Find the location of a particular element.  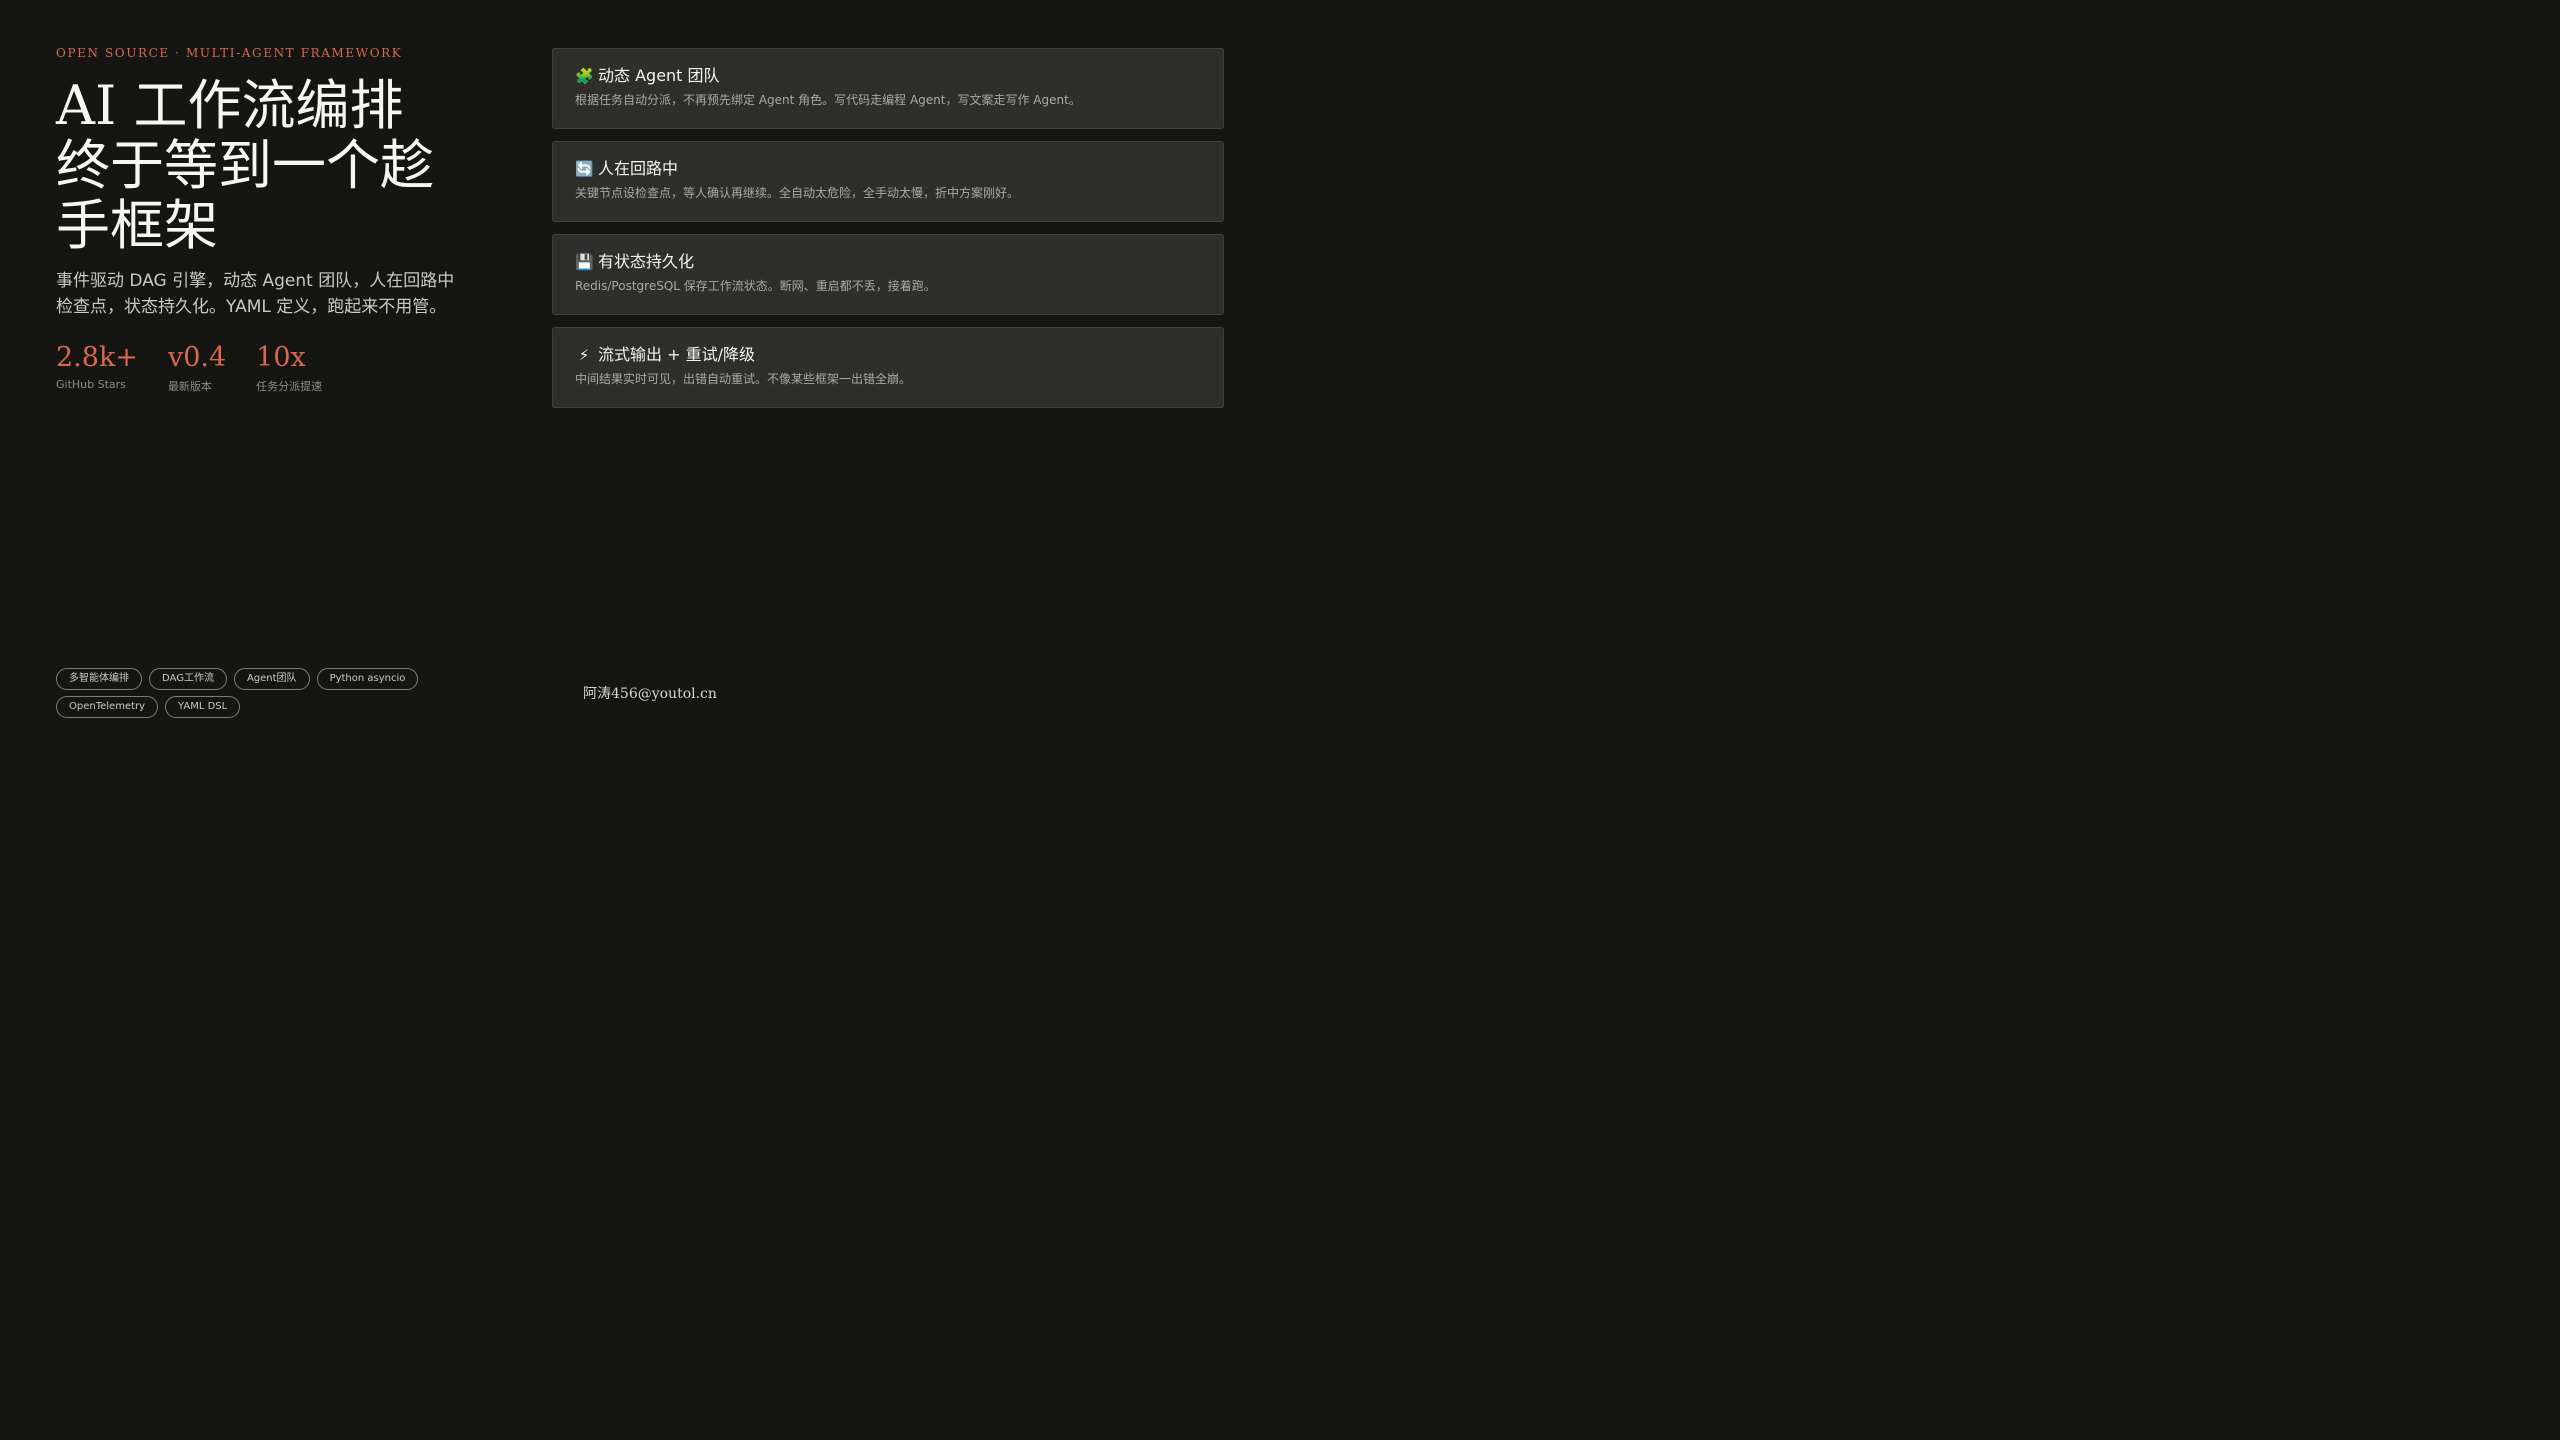

author-credit: 阿涛456@youtol.cn is located at coordinates (650, 694).